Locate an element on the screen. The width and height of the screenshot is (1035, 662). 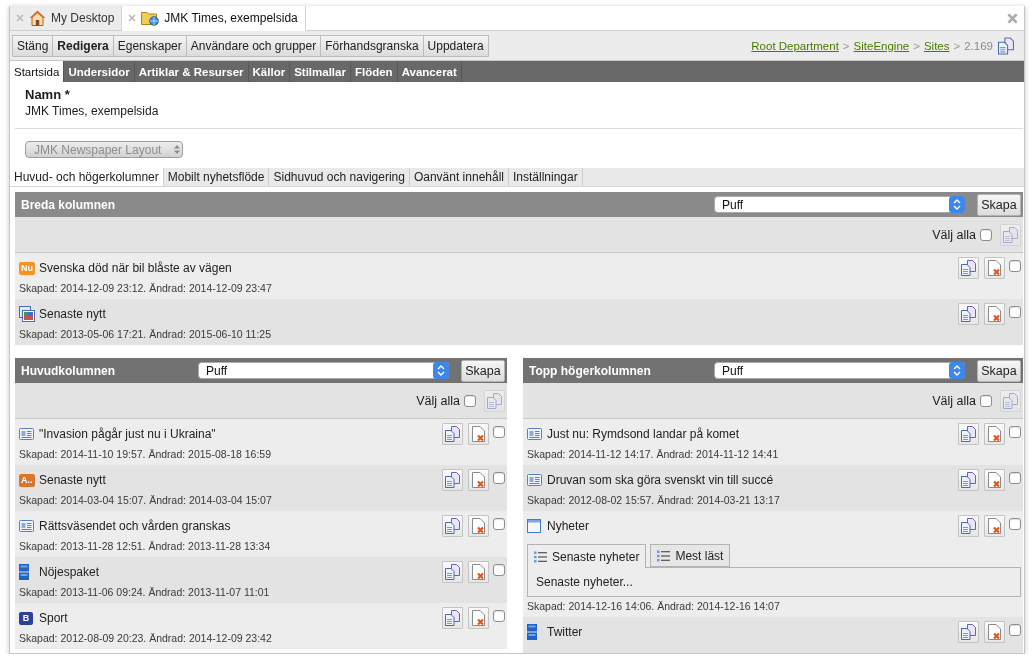
subtab: Mobilt nyhetsflöde is located at coordinates (216, 177).